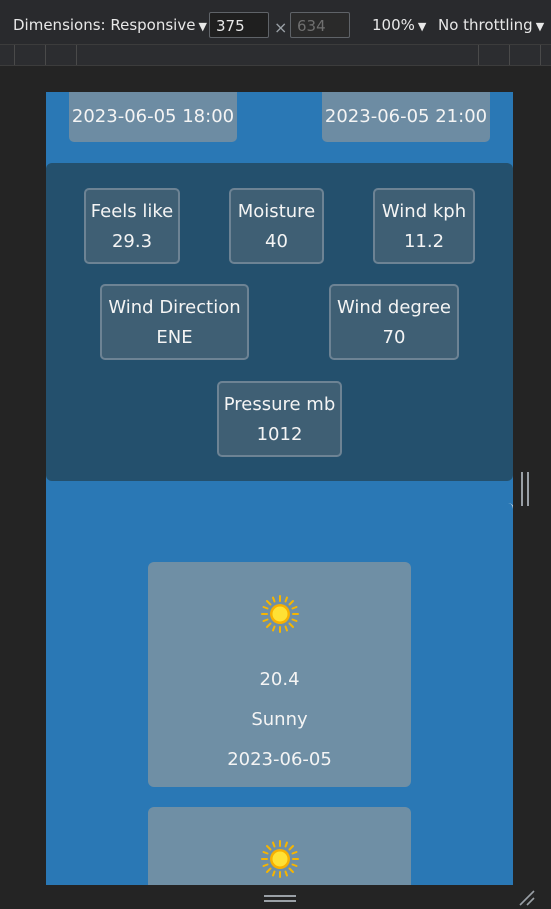 Image resolution: width=551 pixels, height=909 pixels. What do you see at coordinates (424, 211) in the screenshot?
I see `stat-label: Wind kph` at bounding box center [424, 211].